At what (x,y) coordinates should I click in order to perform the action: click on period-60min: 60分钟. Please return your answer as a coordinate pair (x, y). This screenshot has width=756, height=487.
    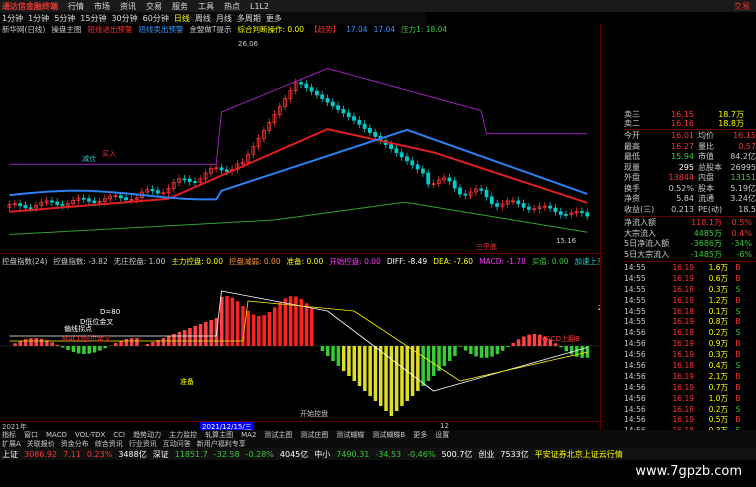
    Looking at the image, I should click on (156, 18).